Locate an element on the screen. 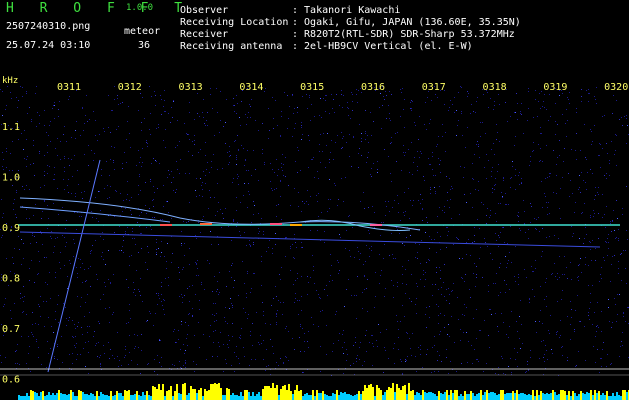 The height and width of the screenshot is (400, 629). time-tick-label: 0315 is located at coordinates (312, 87).